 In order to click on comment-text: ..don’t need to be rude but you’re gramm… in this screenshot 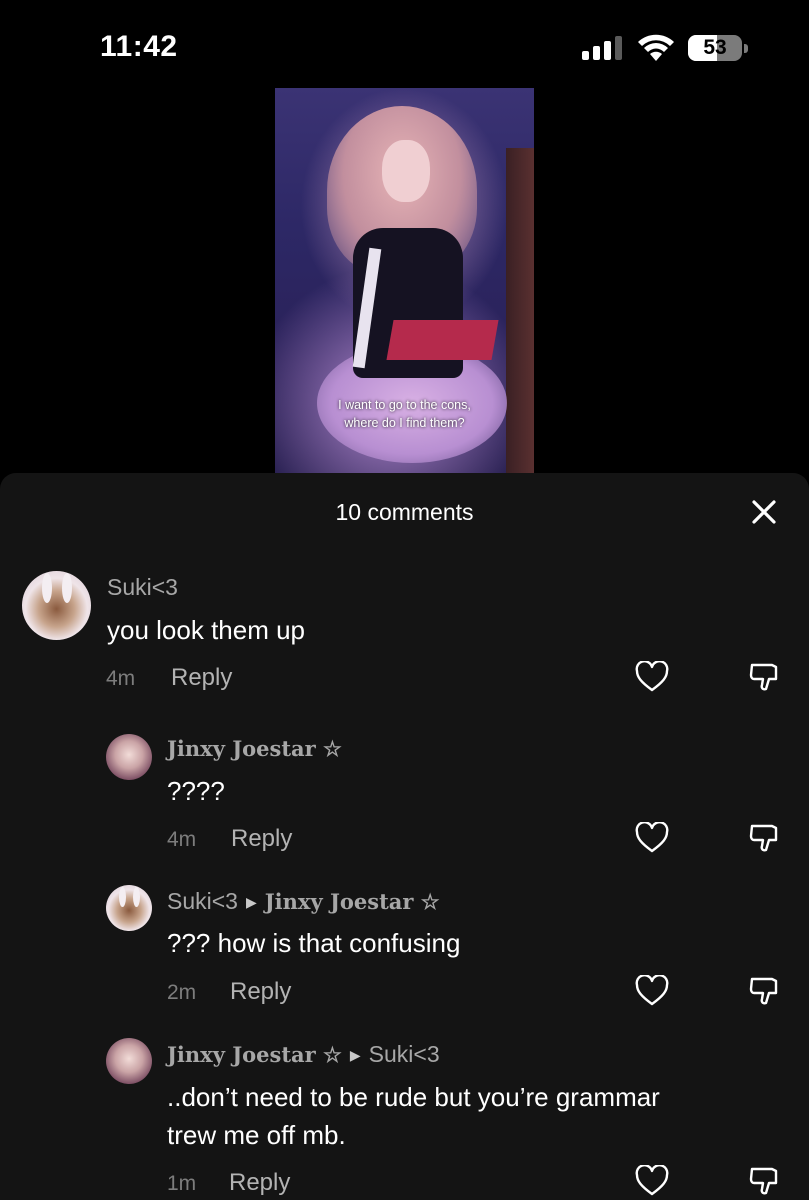, I will do `click(413, 1116)`.